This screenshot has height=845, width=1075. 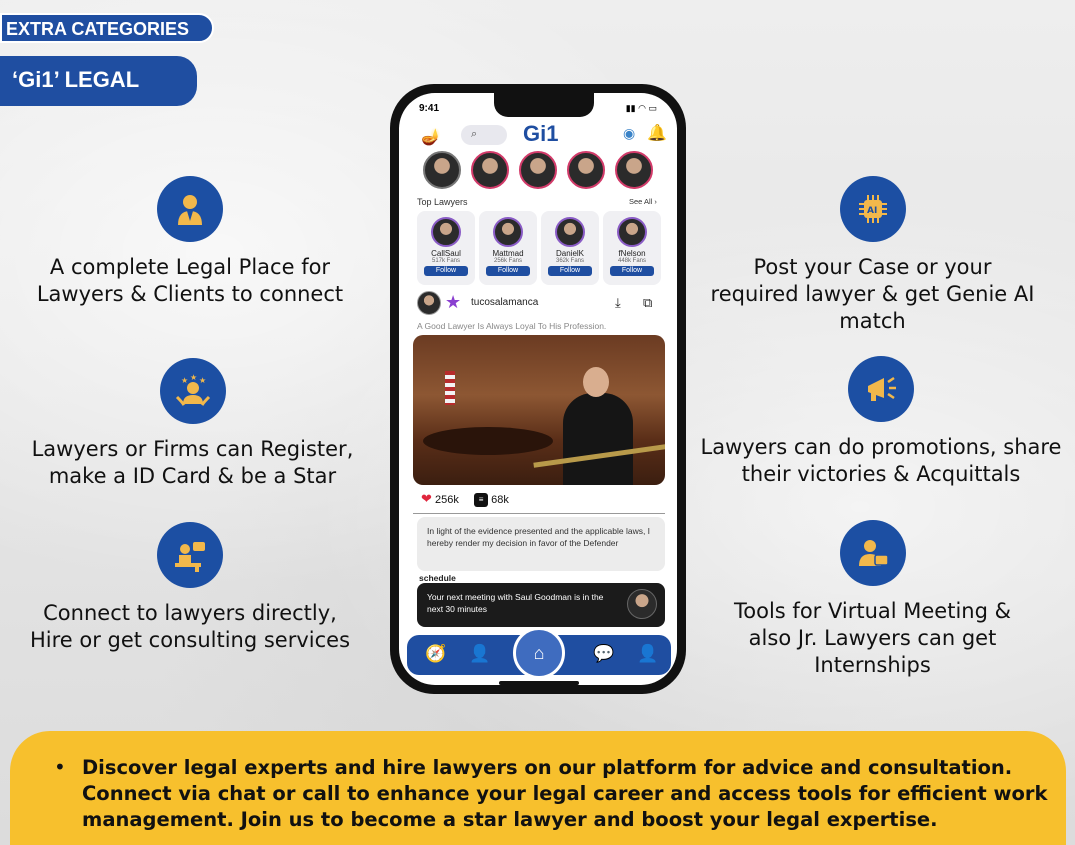 I want to click on stories-row, so click(x=538, y=171).